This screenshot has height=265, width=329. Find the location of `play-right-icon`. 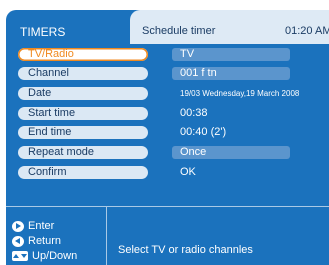

play-right-icon is located at coordinates (18, 226).